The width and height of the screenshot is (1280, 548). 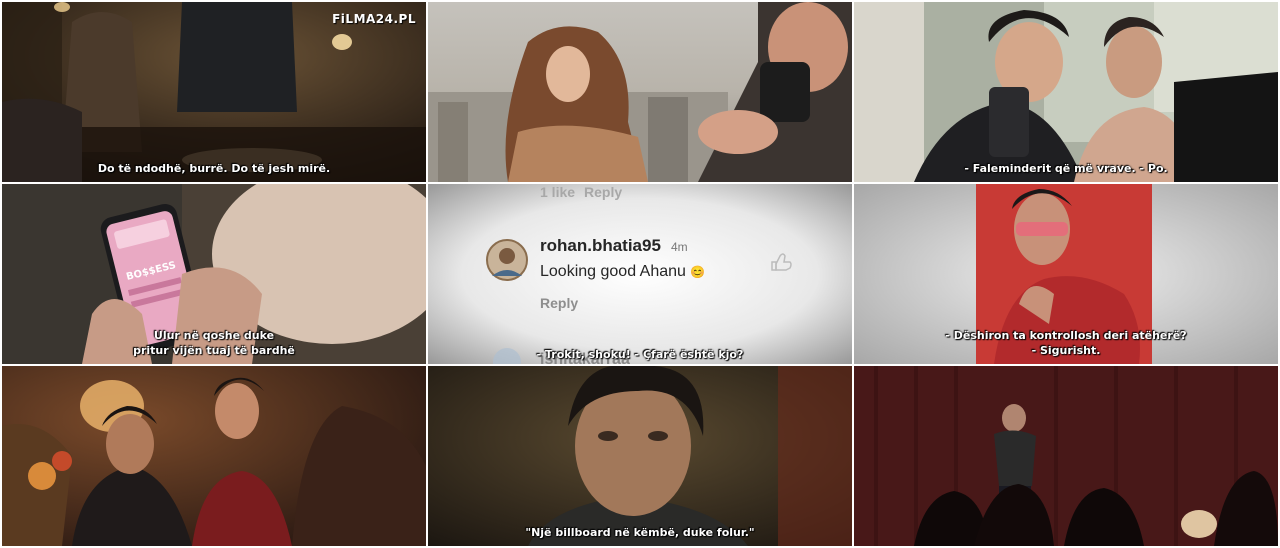 I want to click on subtitle-line: Do të ndodhë, burrë. Do të jesh mirë., so click(x=214, y=168).